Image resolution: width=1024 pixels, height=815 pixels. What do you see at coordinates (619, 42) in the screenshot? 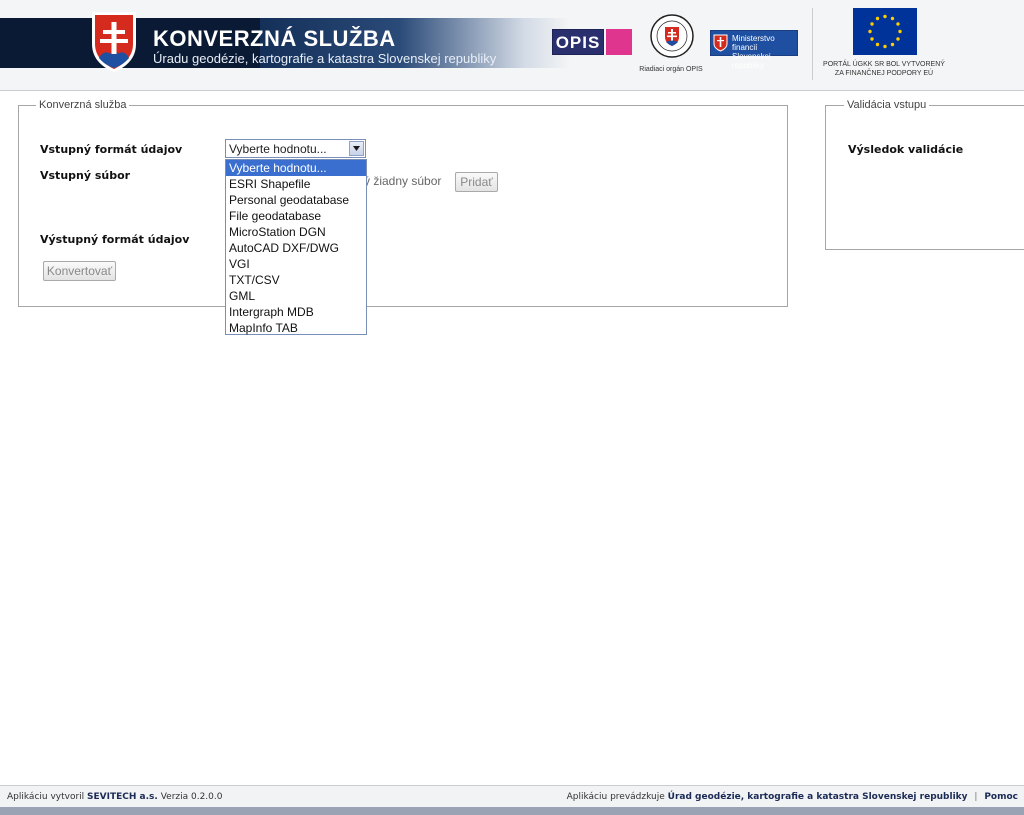
I see `opis-logo-accent` at bounding box center [619, 42].